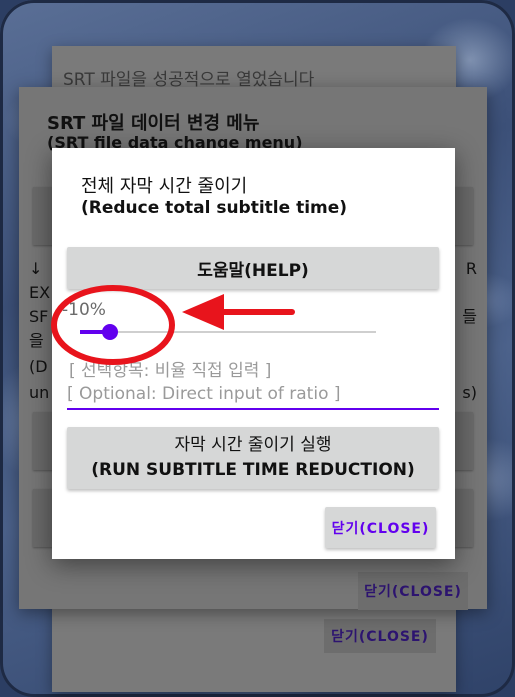  I want to click on menu-fragment-left: 을, so click(36, 340).